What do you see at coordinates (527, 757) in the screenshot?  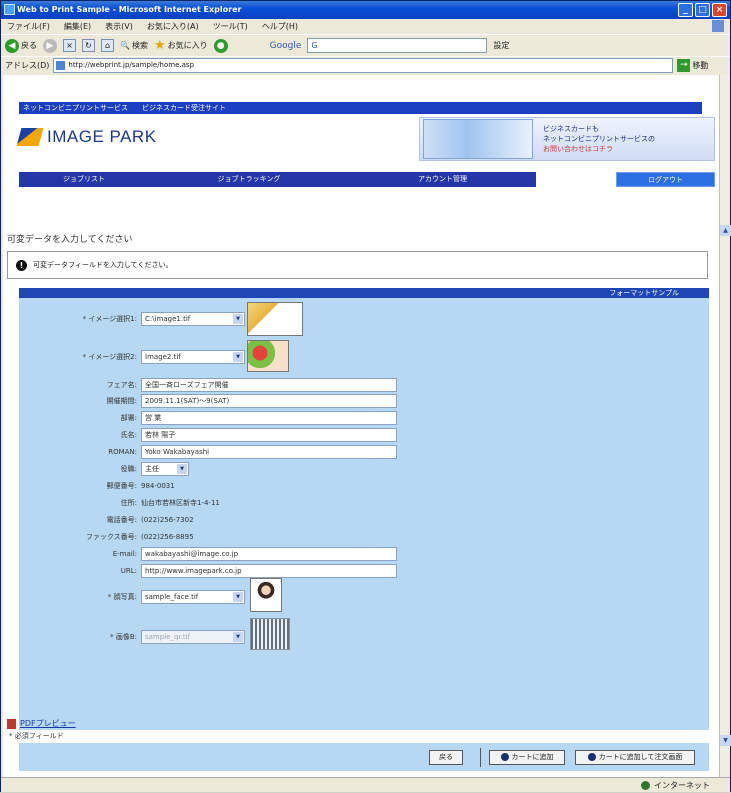 I see `add-to-cart-button: カートに追加` at bounding box center [527, 757].